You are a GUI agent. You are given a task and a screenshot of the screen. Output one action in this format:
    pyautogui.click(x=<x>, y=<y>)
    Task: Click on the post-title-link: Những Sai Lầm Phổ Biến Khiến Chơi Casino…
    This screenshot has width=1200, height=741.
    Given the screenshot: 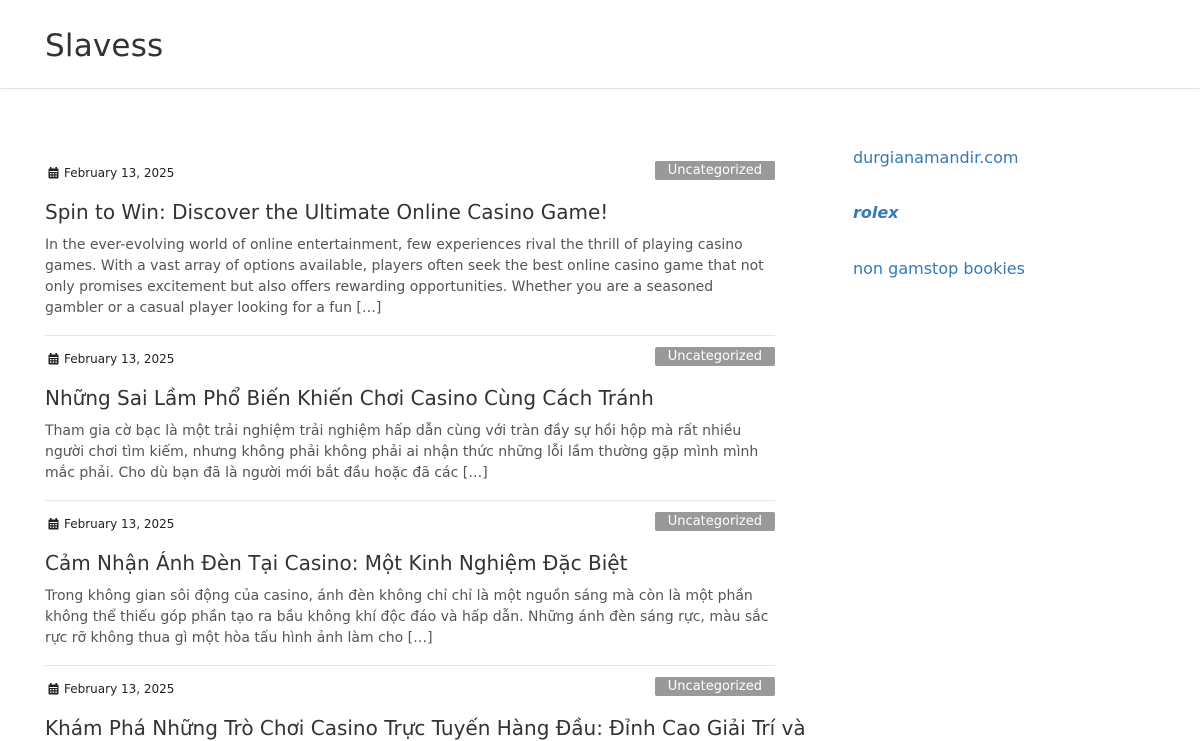 What is the action you would take?
    pyautogui.click(x=410, y=398)
    